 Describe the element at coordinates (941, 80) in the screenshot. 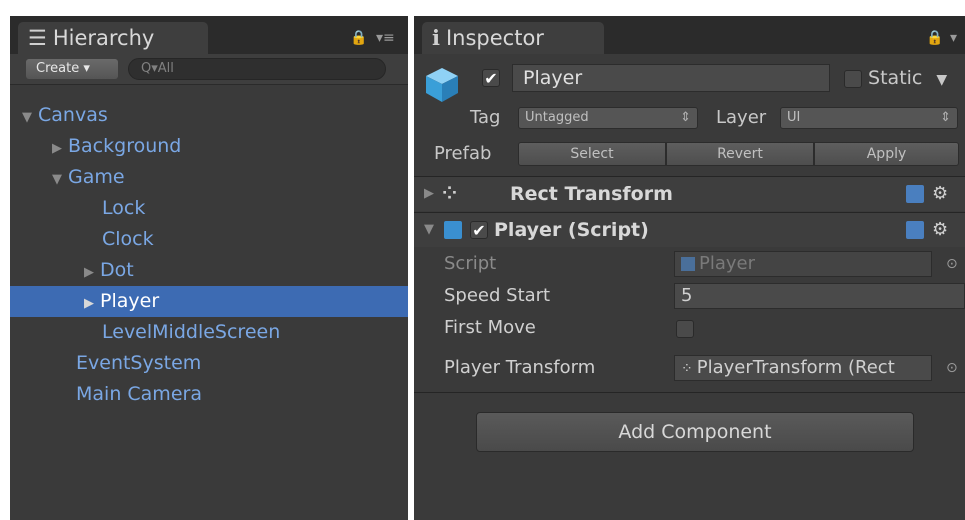

I see `static-dropdown-icon: ▼` at that location.